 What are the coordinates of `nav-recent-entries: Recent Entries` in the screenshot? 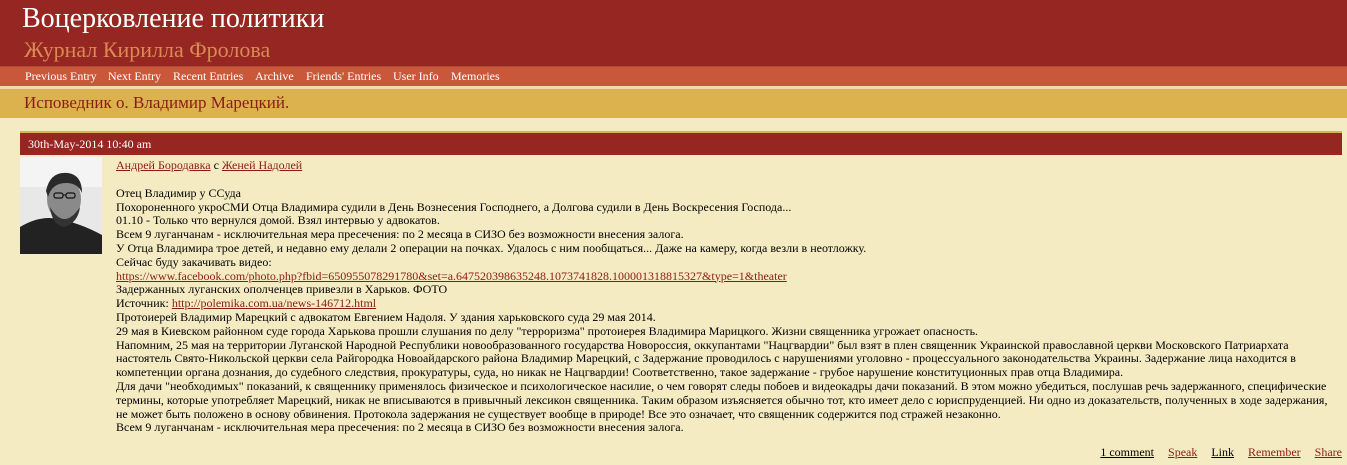 It's located at (208, 76).